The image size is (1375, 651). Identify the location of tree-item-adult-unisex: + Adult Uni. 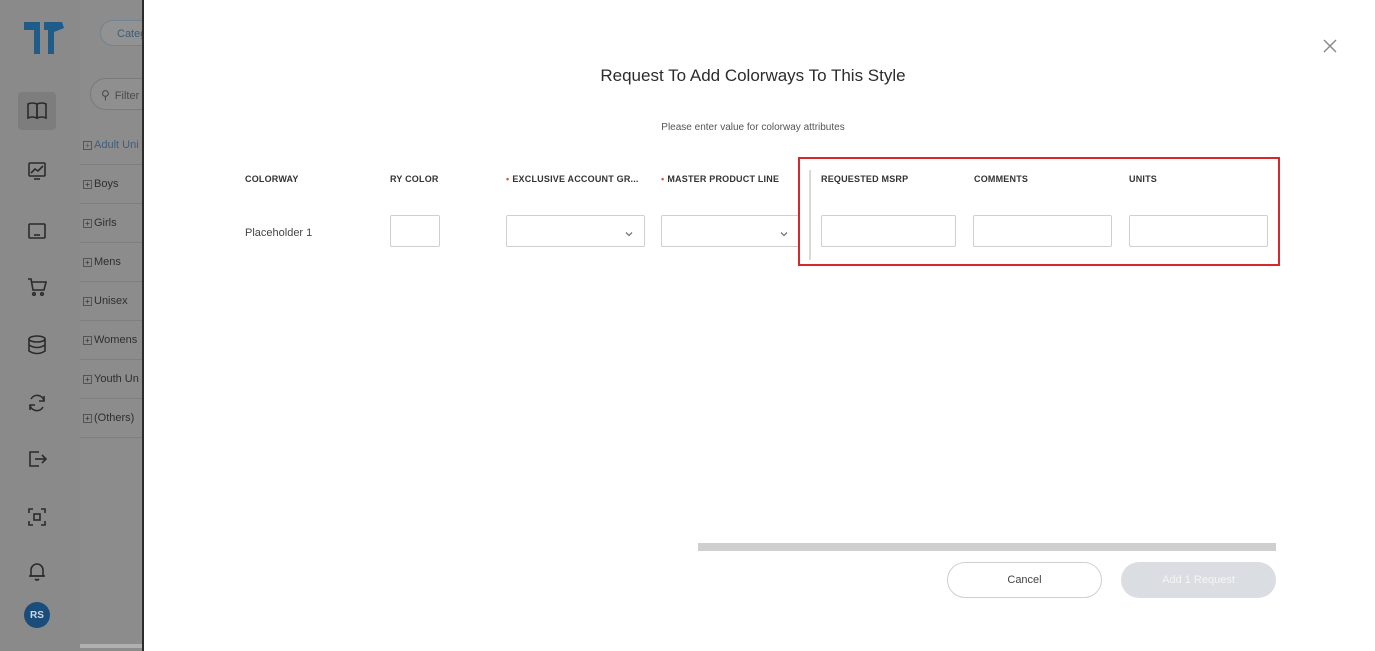
(111, 145).